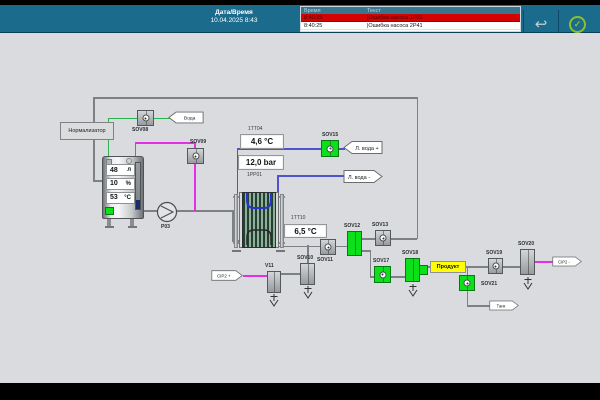  I want to click on flag-cip-out: CIP2 -, so click(567, 261).